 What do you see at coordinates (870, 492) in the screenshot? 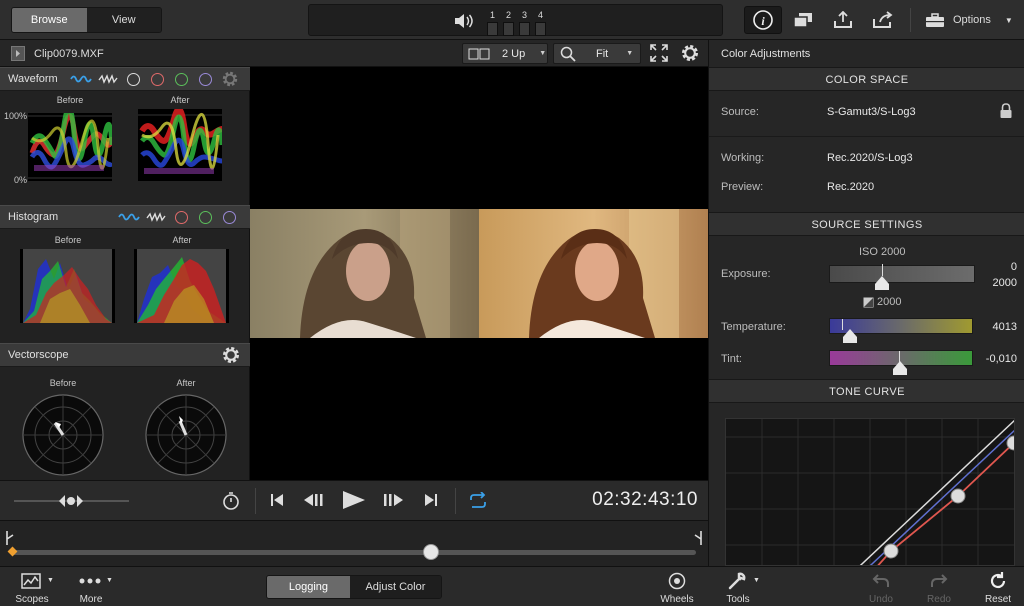
I see `tone-curve-graph` at bounding box center [870, 492].